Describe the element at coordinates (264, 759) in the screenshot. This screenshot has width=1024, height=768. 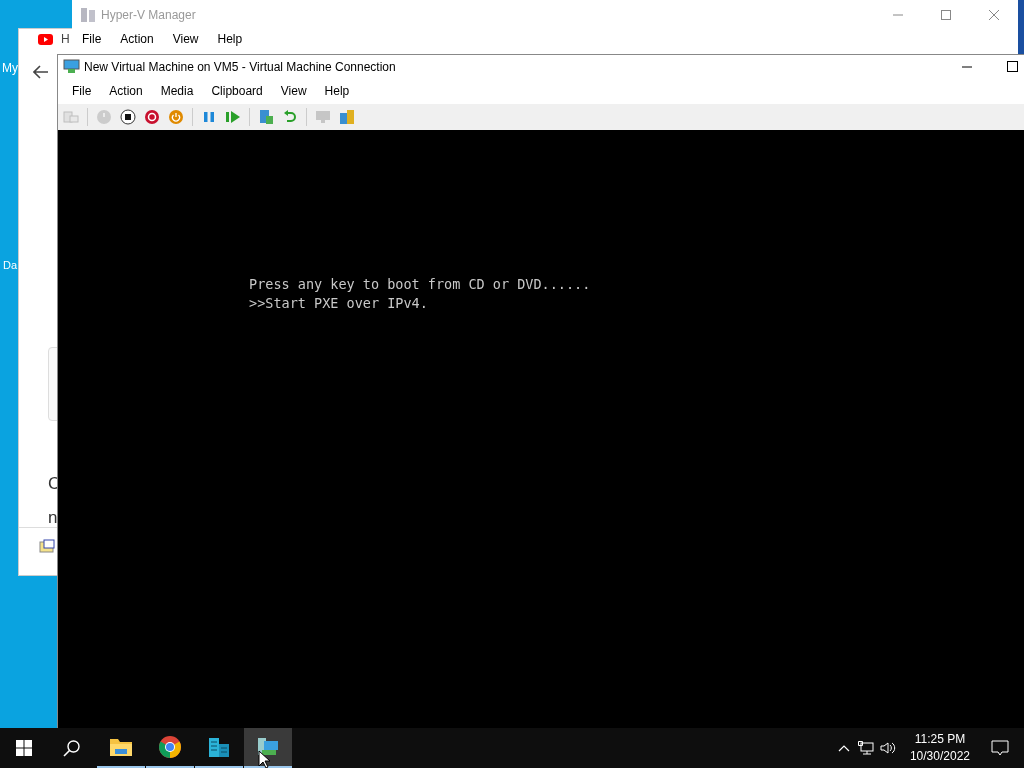
I see `mouse-cursor-icon` at that location.